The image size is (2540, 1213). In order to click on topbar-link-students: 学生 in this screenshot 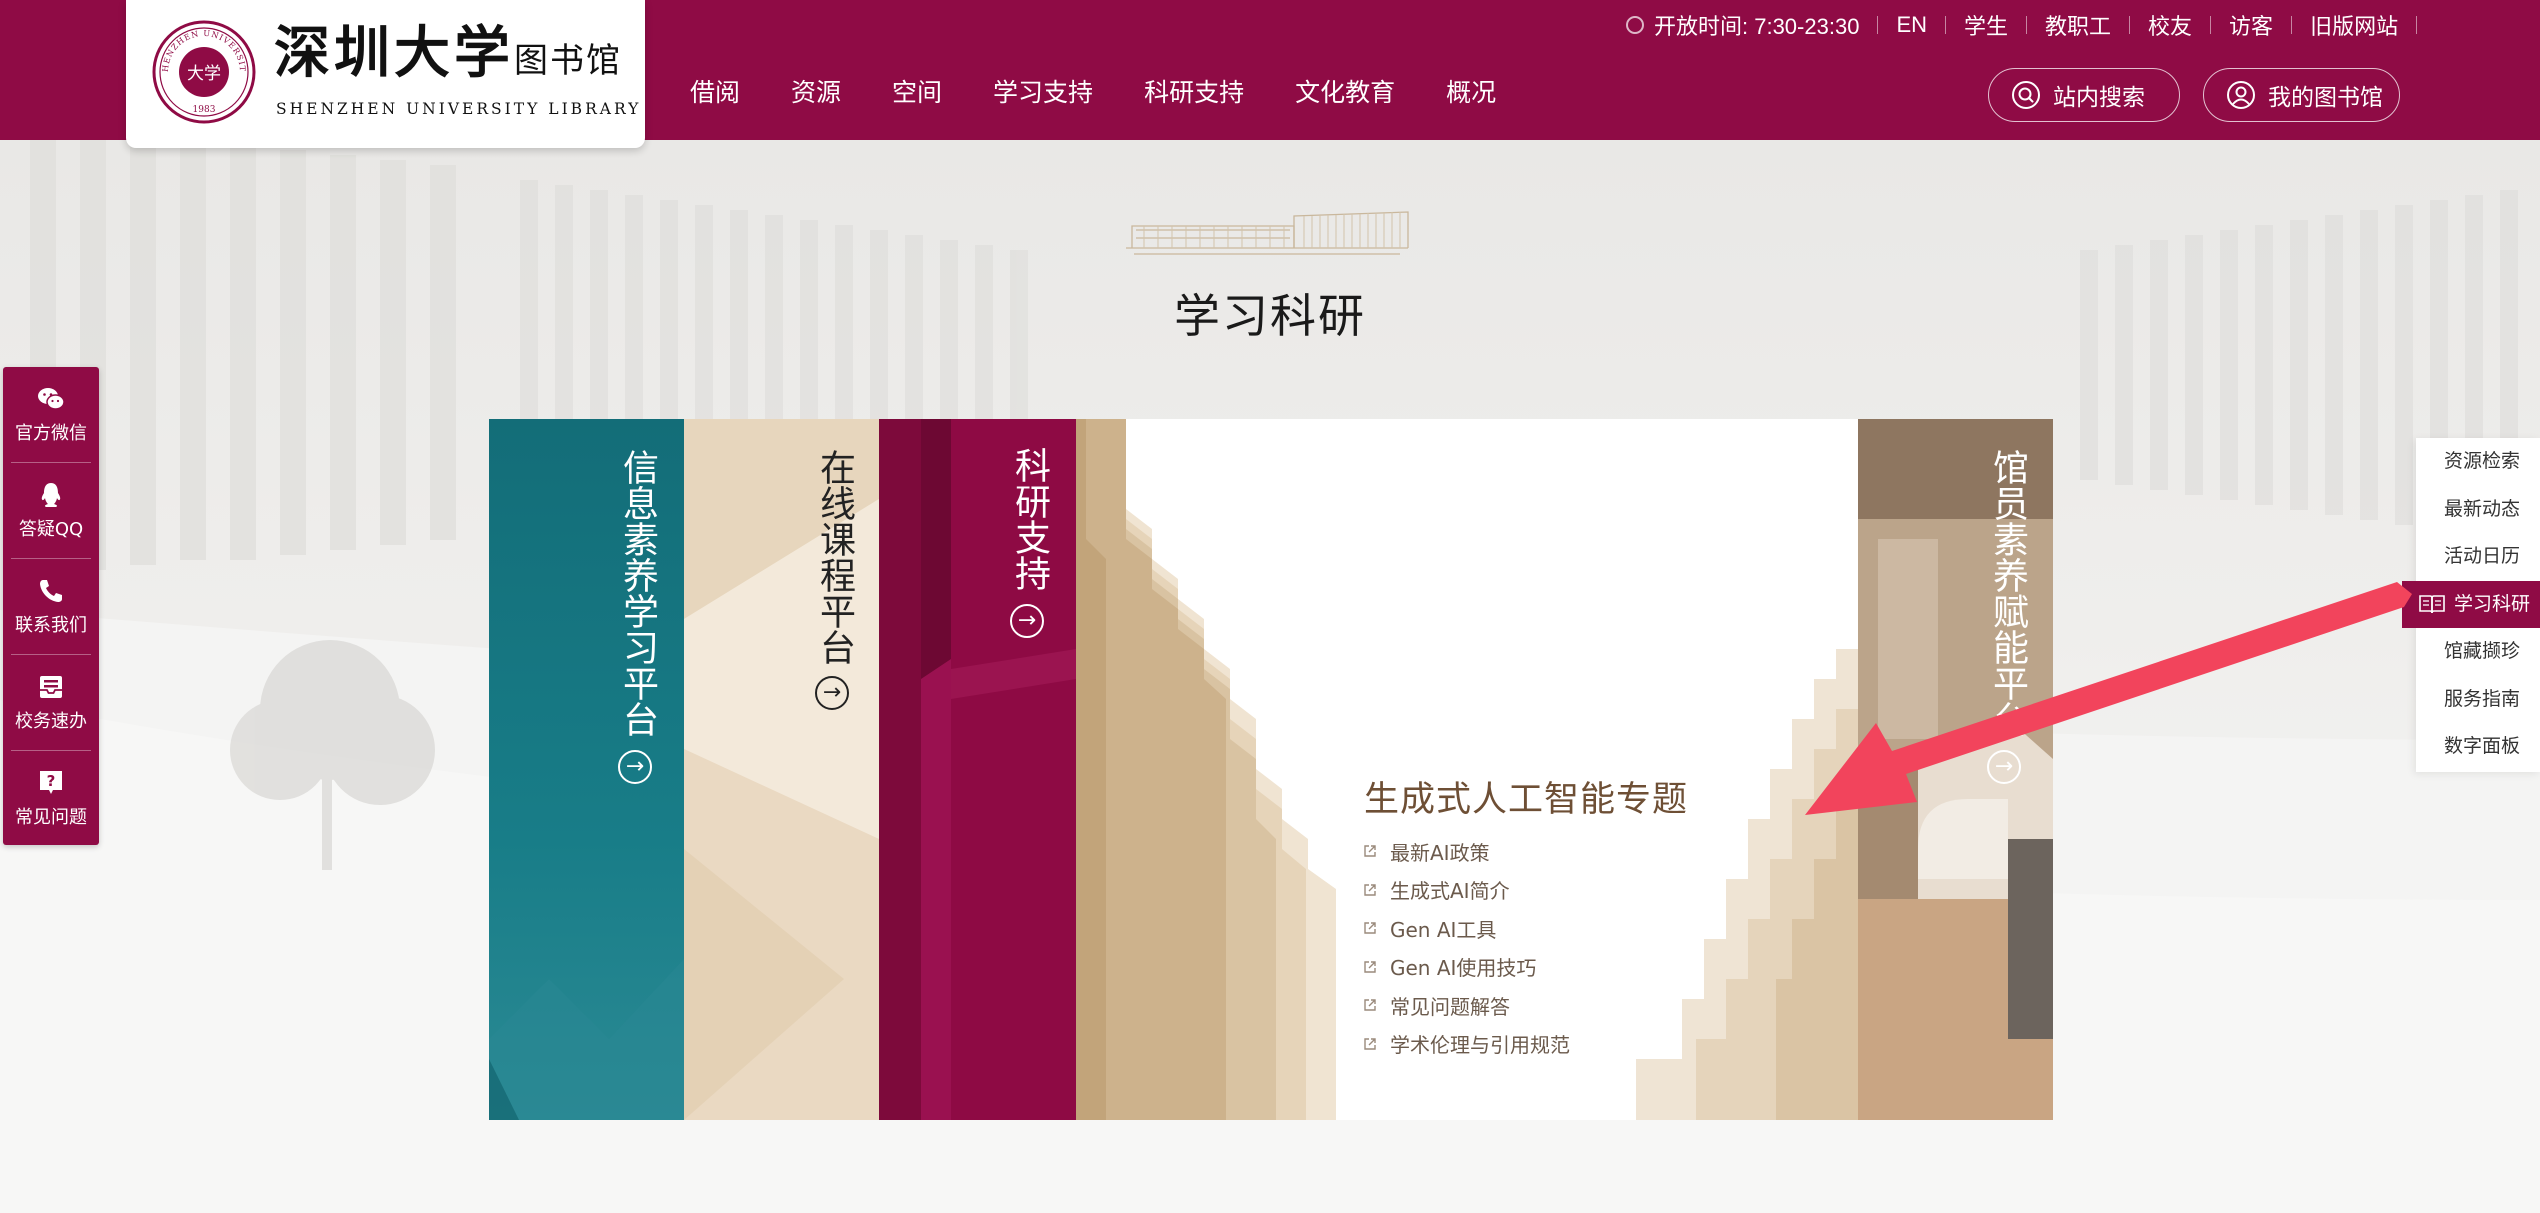, I will do `click(1986, 25)`.